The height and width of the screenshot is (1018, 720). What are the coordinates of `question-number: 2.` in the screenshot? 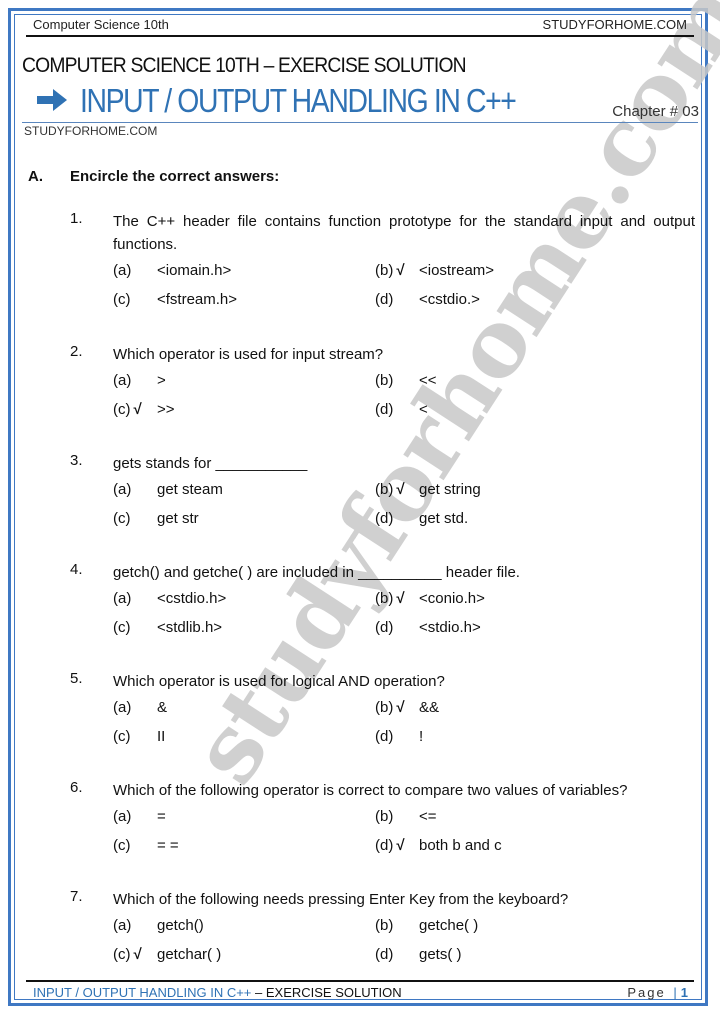 It's located at (76, 351).